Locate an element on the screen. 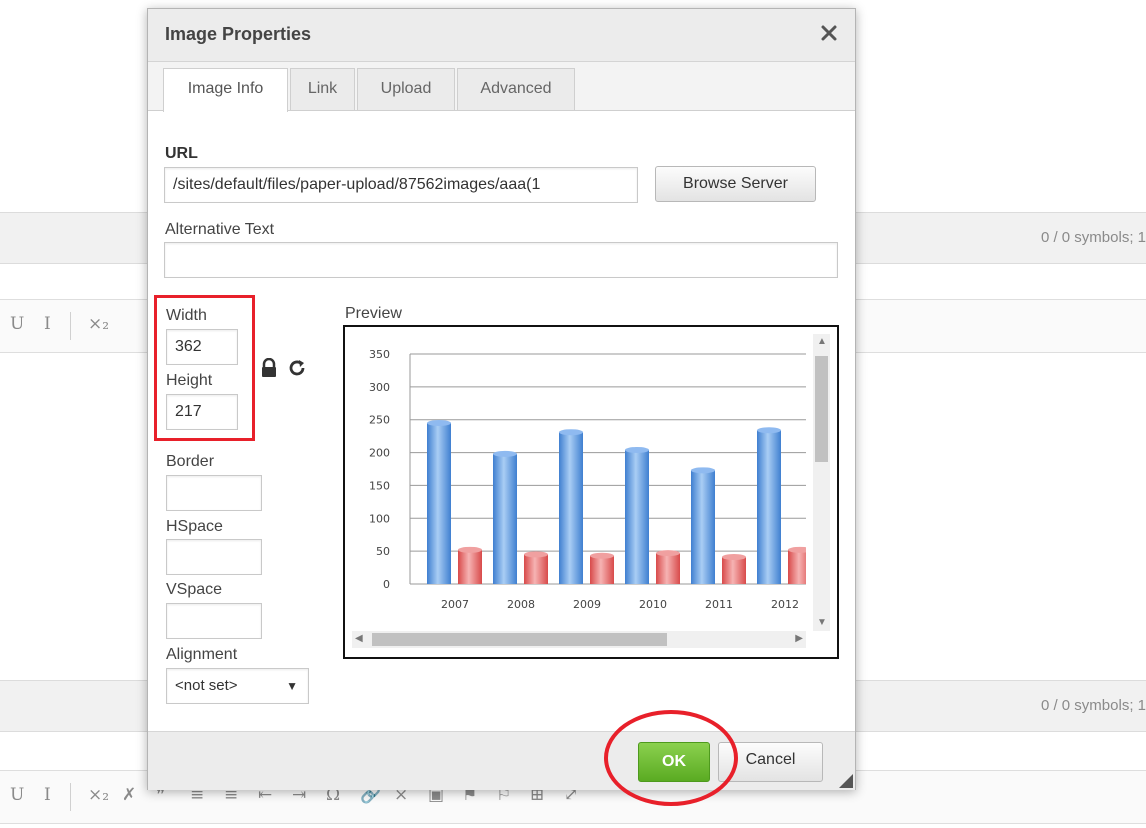 Image resolution: width=1146 pixels, height=828 pixels. alignment-select: <not set> ▼ is located at coordinates (237, 686).